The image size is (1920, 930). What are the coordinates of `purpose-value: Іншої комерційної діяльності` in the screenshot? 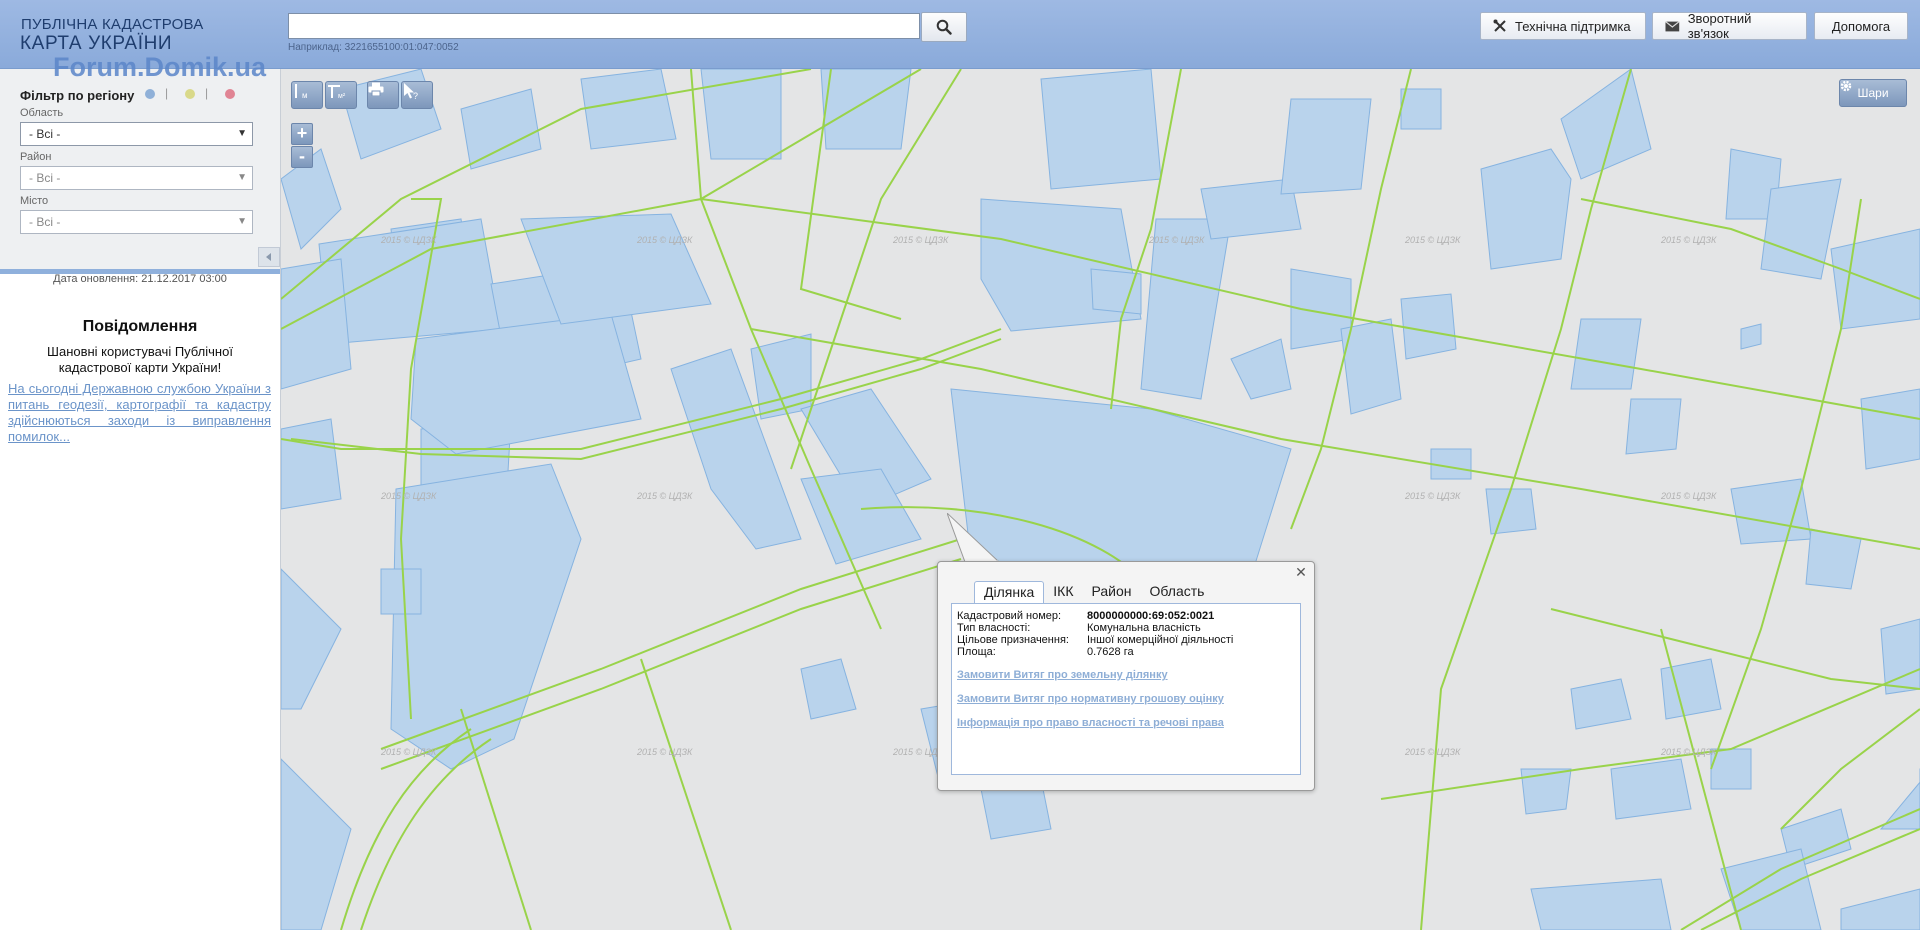 It's located at (1160, 640).